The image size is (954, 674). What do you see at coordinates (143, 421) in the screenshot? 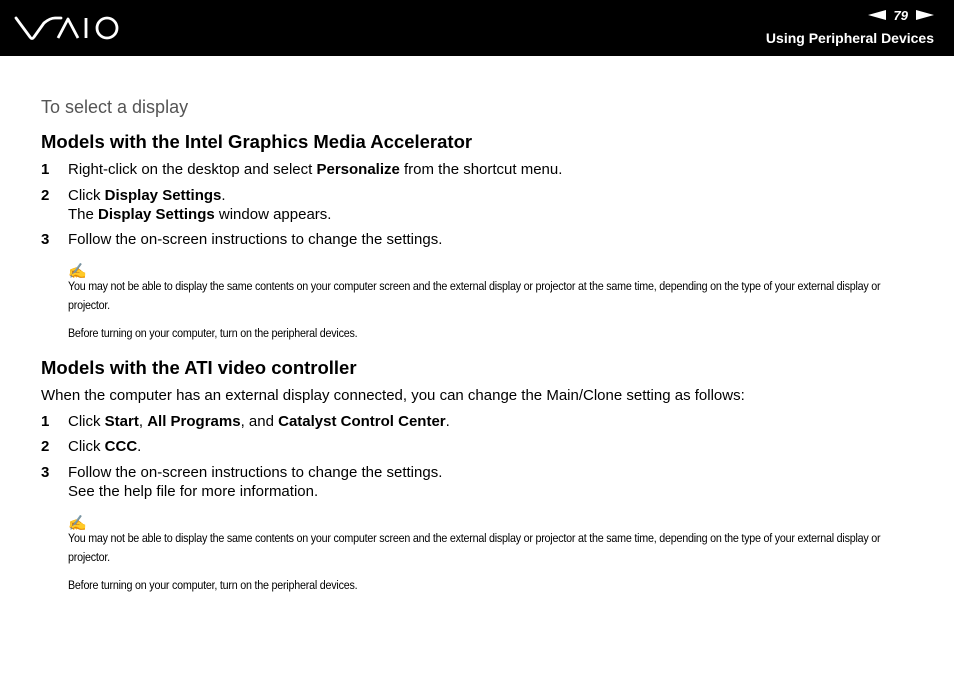
I see `step-text: ,` at bounding box center [143, 421].